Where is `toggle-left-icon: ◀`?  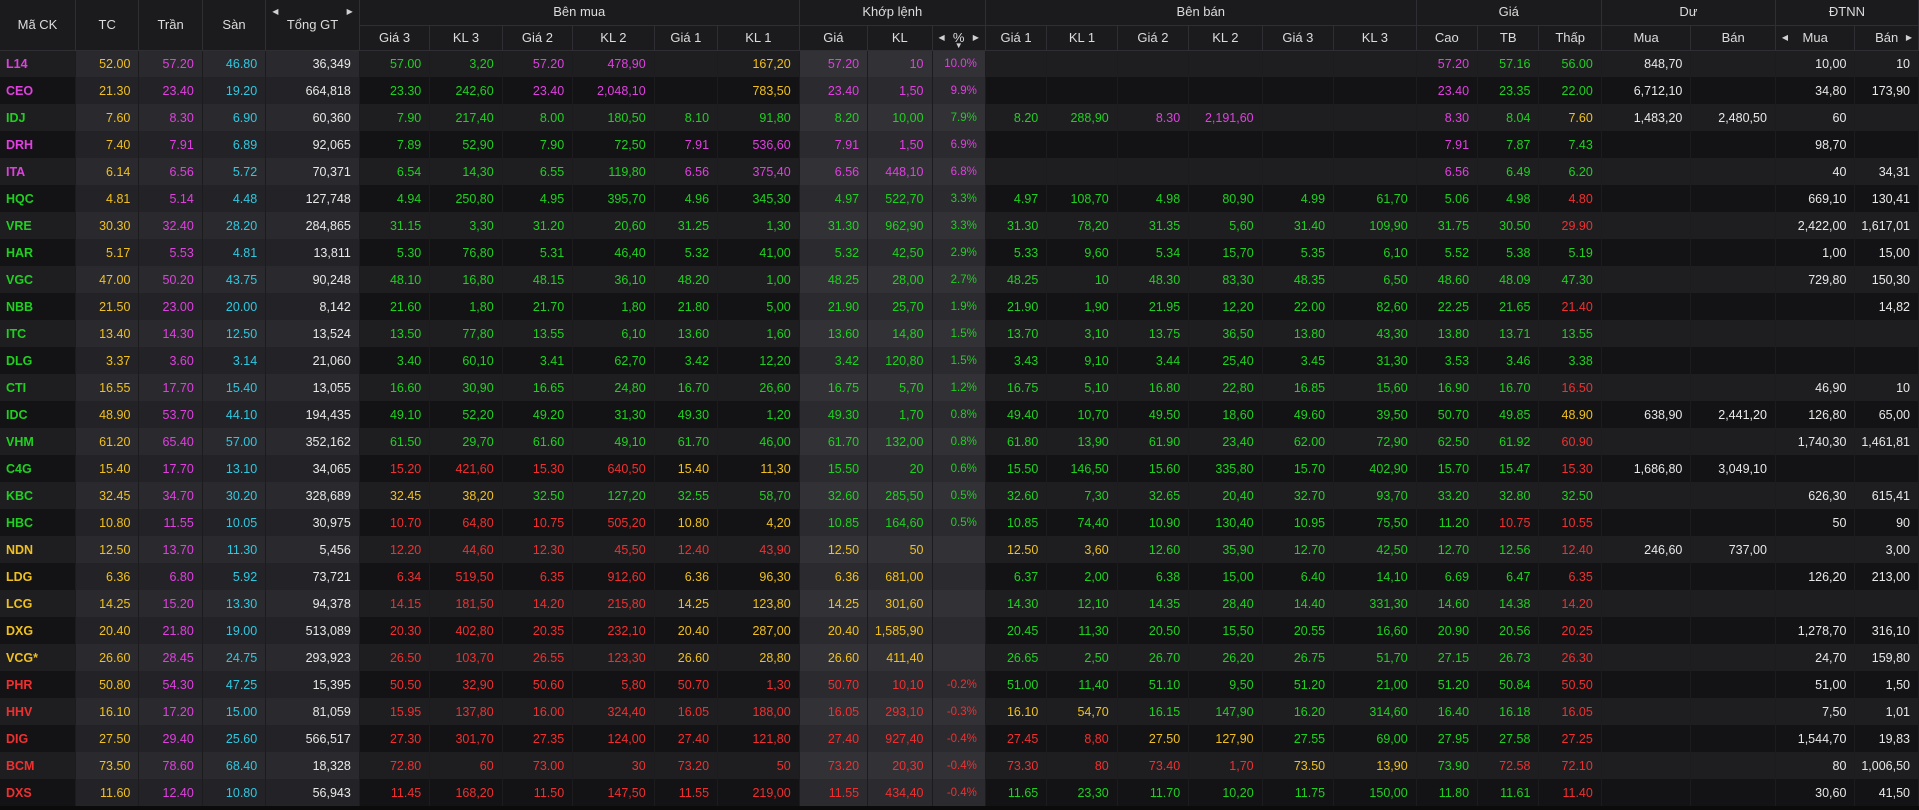
toggle-left-icon: ◀ is located at coordinates (942, 38).